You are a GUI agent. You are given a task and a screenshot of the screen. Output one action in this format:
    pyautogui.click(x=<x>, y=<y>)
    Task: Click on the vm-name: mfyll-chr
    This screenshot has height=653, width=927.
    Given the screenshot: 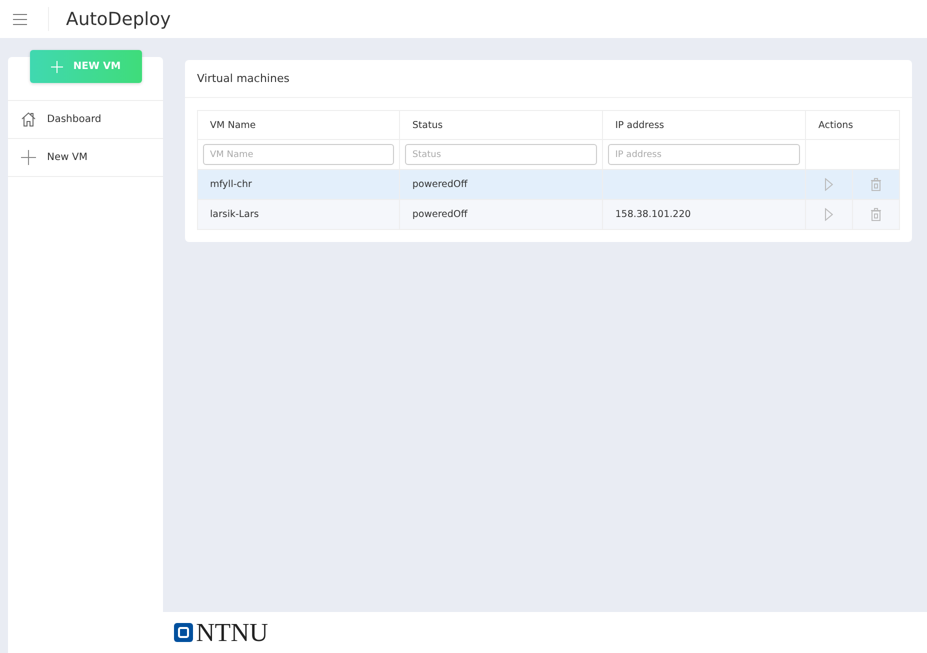 What is the action you would take?
    pyautogui.click(x=231, y=184)
    